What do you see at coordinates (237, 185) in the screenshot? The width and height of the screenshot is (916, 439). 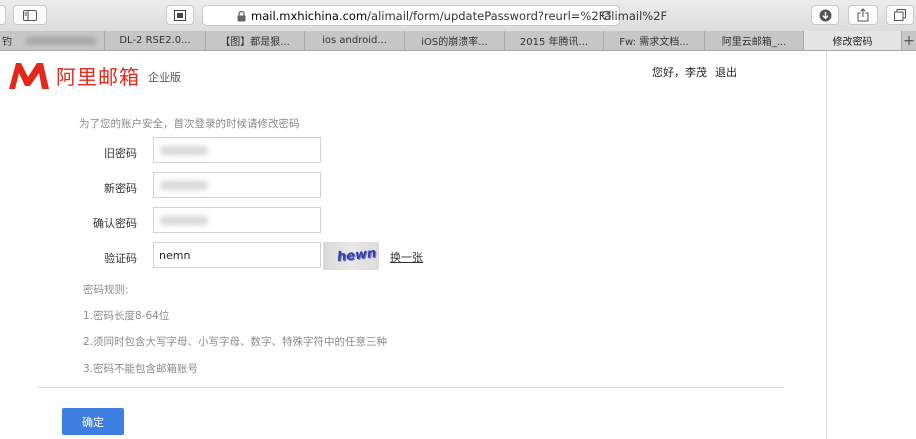 I see `new-password-input` at bounding box center [237, 185].